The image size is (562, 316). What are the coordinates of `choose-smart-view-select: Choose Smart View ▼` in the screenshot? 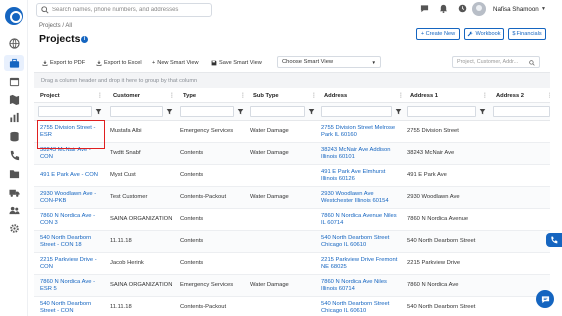 It's located at (329, 62).